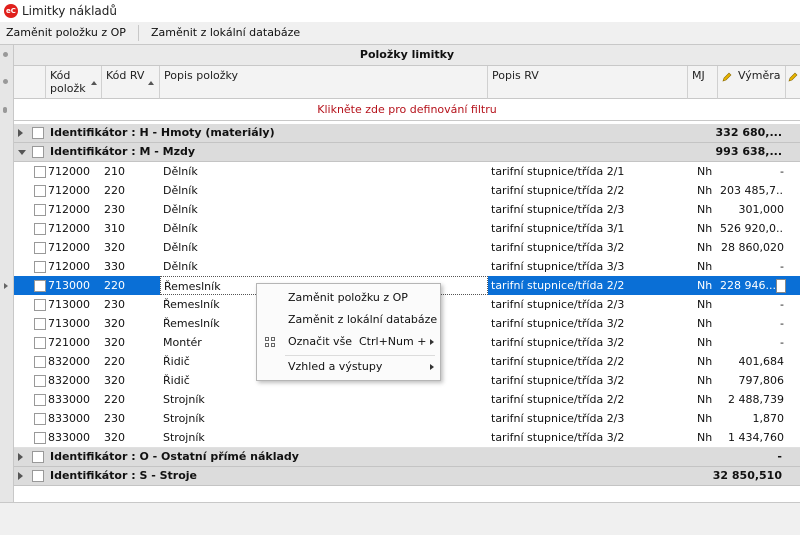 The width and height of the screenshot is (800, 535). I want to click on cell-kod: 713000, so click(69, 304).